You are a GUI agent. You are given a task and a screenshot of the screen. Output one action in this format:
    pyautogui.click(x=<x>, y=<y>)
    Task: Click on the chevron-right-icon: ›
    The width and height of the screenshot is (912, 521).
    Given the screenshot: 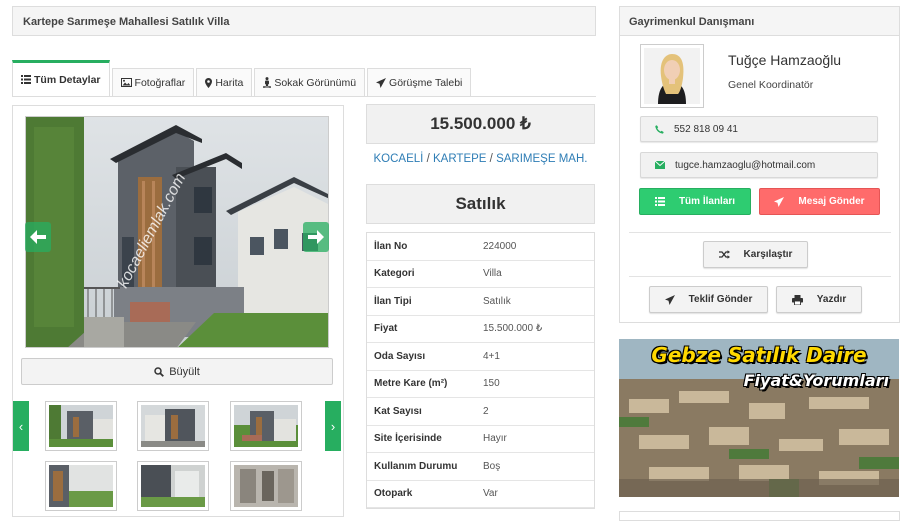 What is the action you would take?
    pyautogui.click(x=333, y=426)
    